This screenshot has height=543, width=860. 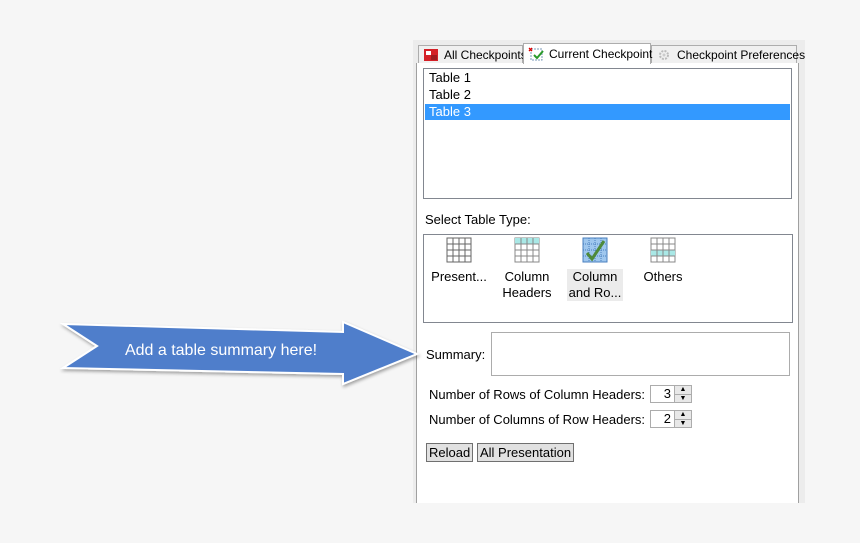 I want to click on gear-icon, so click(x=664, y=55).